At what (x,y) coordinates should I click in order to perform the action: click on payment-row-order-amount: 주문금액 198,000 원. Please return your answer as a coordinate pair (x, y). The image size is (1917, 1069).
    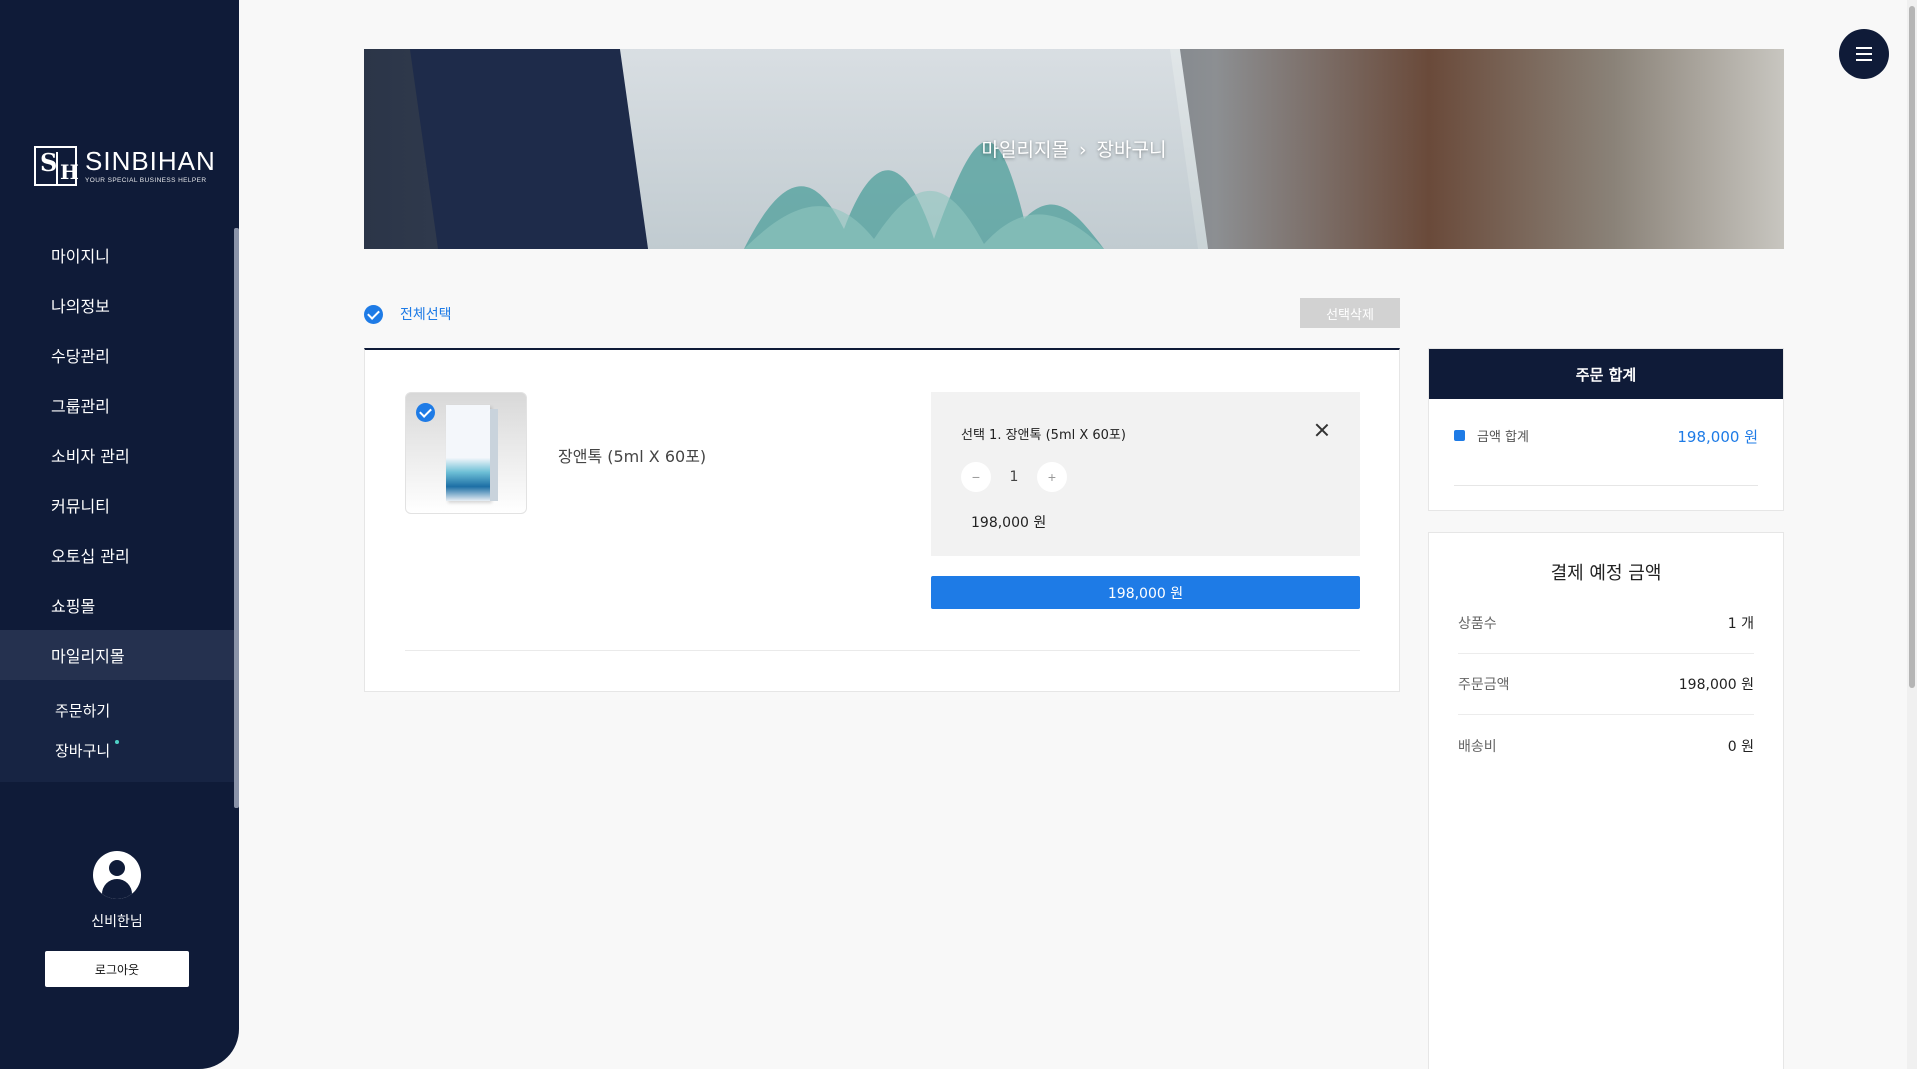
    Looking at the image, I should click on (1606, 684).